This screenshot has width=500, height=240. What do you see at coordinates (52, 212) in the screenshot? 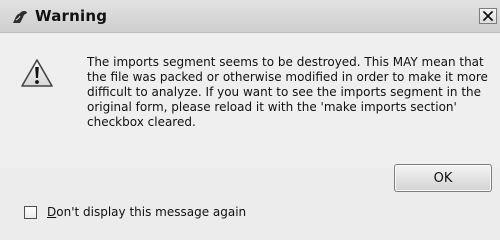
I see `checkbox-label-mnemonic: D` at bounding box center [52, 212].